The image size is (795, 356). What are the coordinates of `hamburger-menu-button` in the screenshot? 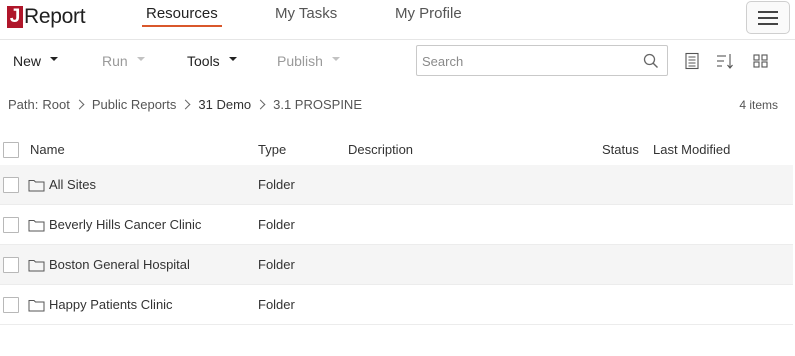 It's located at (768, 17).